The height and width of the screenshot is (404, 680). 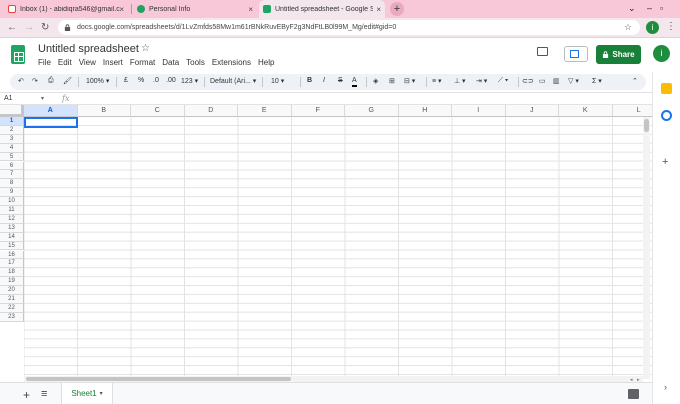 What do you see at coordinates (12, 148) in the screenshot?
I see `row-header: 4` at bounding box center [12, 148].